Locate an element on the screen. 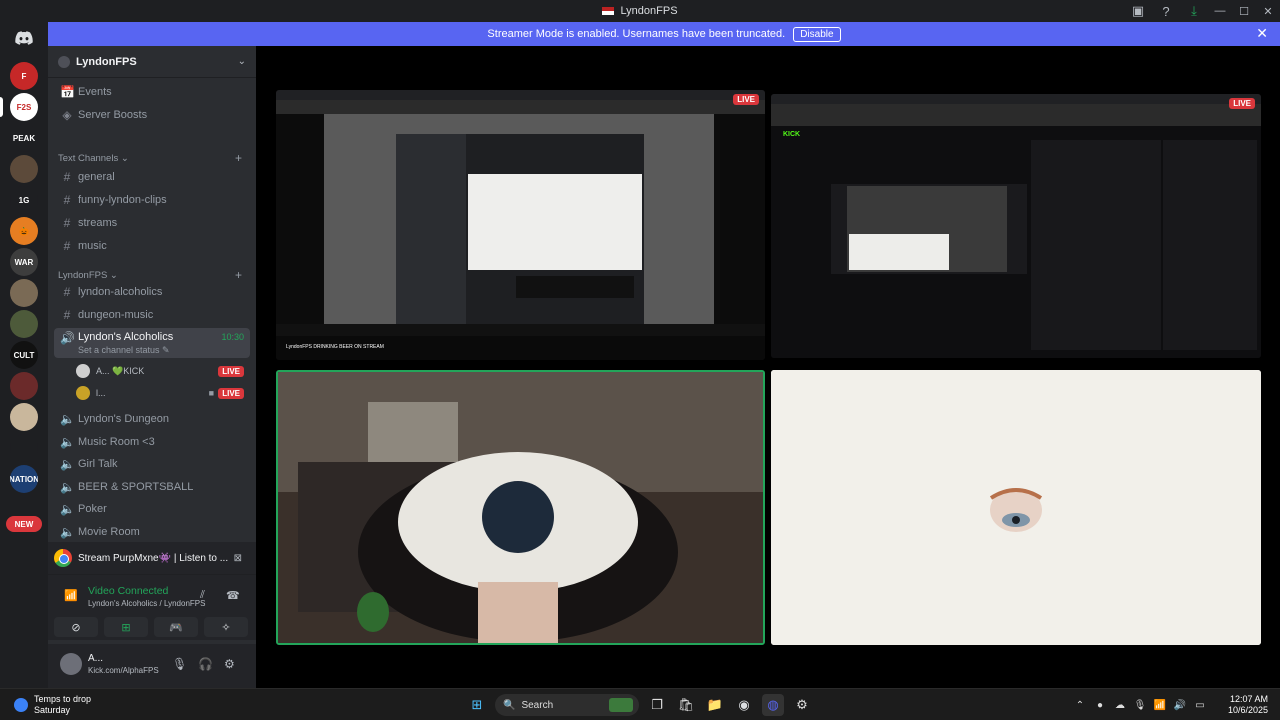 The image size is (1280, 720). camera-tile-eye is located at coordinates (1016, 507).